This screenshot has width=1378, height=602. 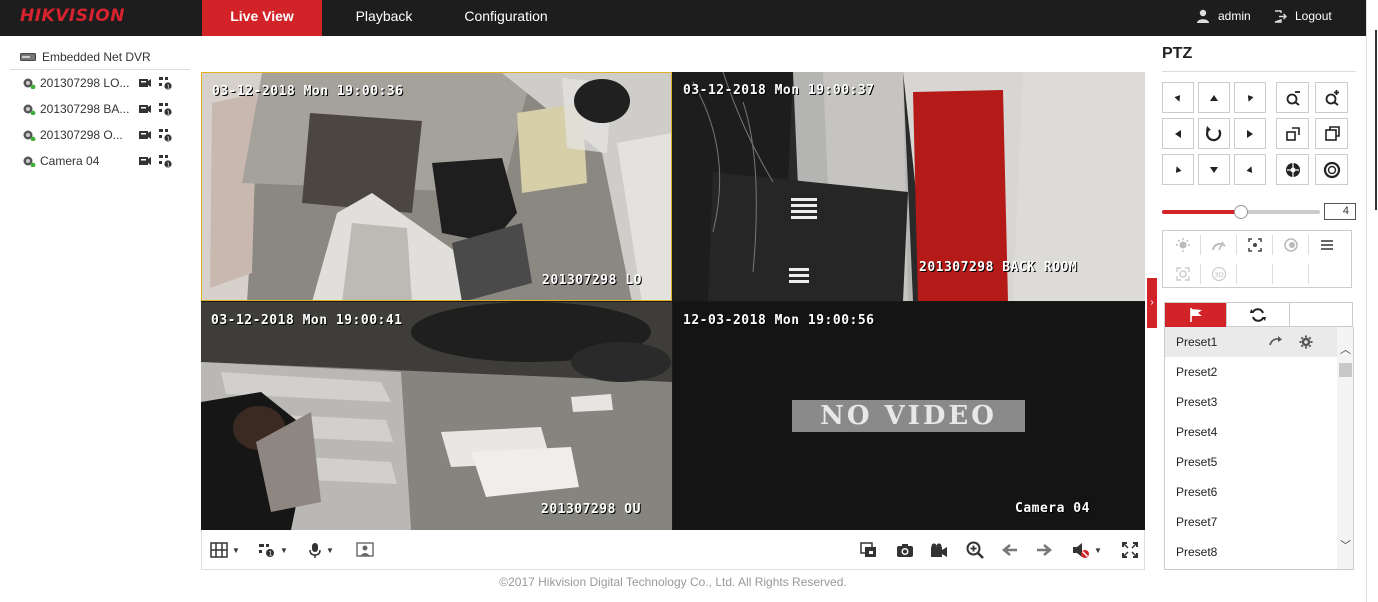 I want to click on focus-far-button, so click(x=1331, y=133).